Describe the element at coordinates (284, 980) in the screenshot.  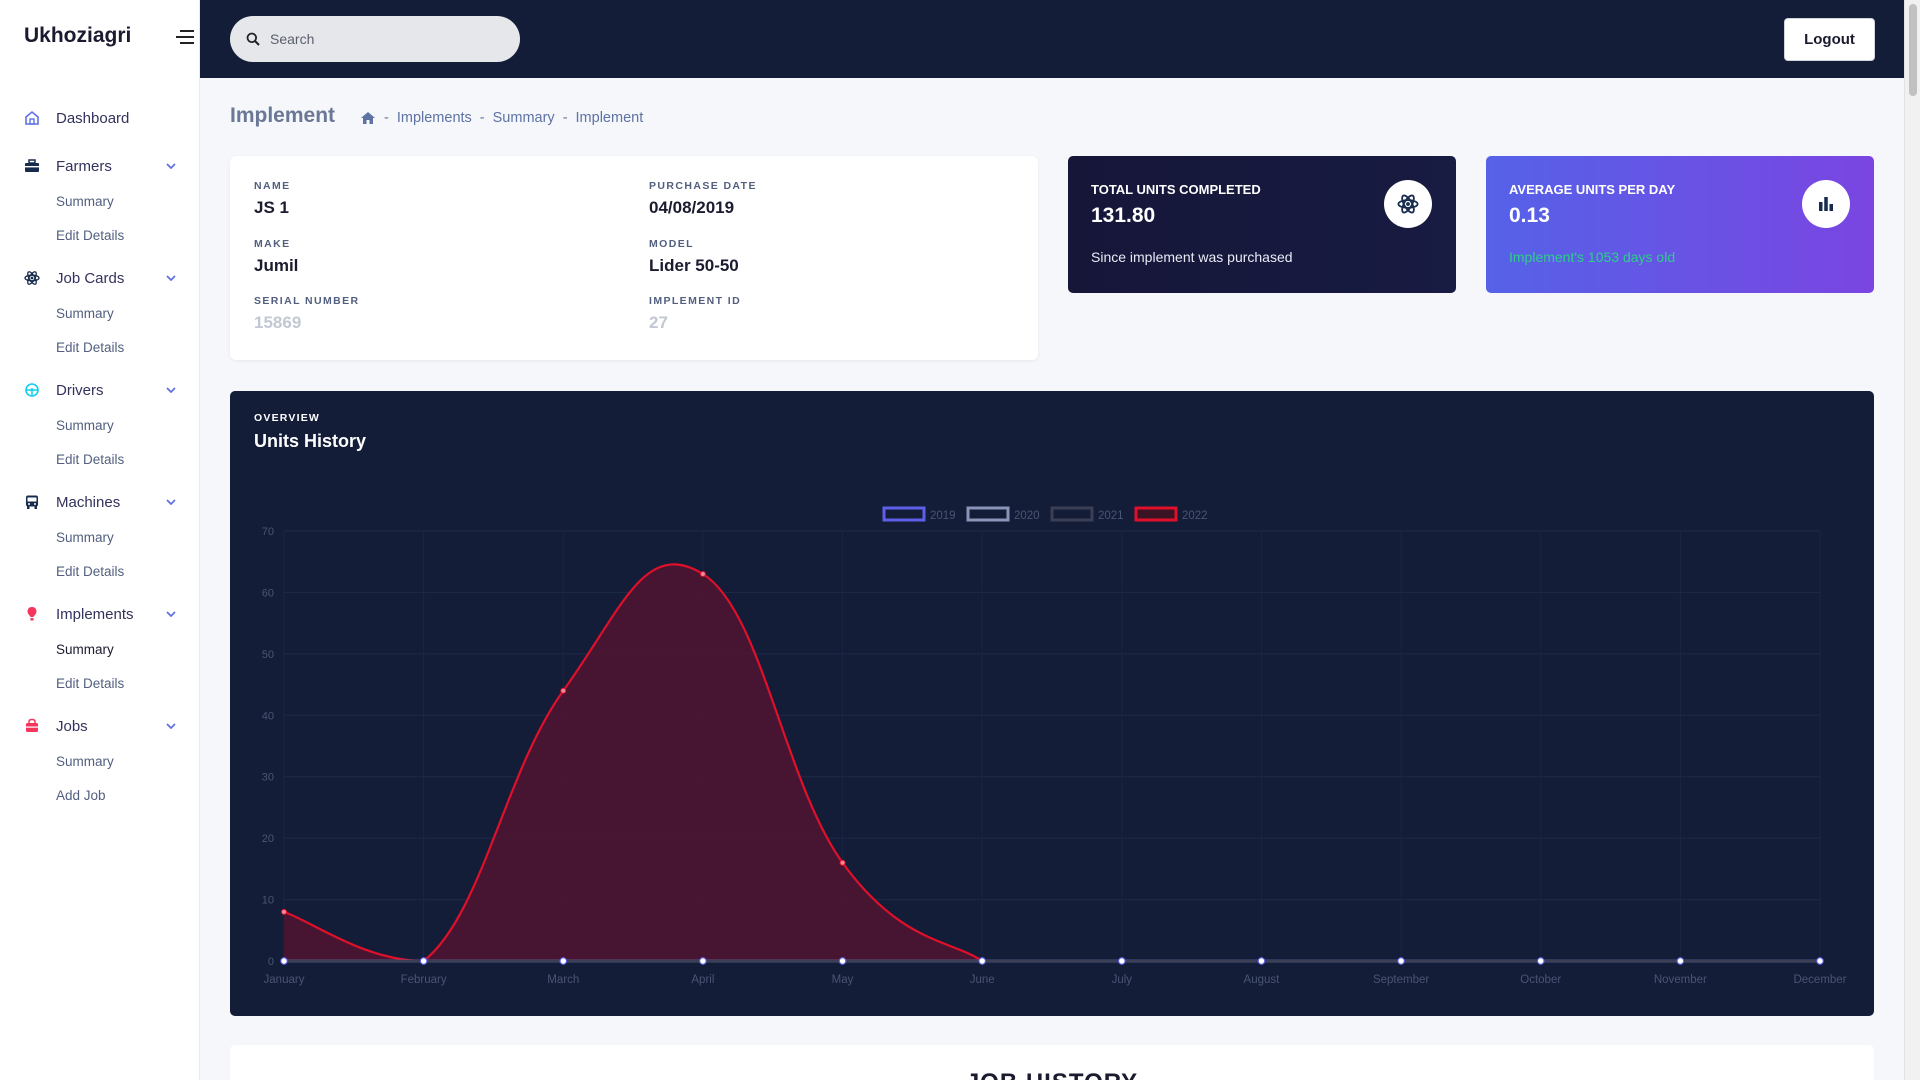
I see `x-tick-label: January` at that location.